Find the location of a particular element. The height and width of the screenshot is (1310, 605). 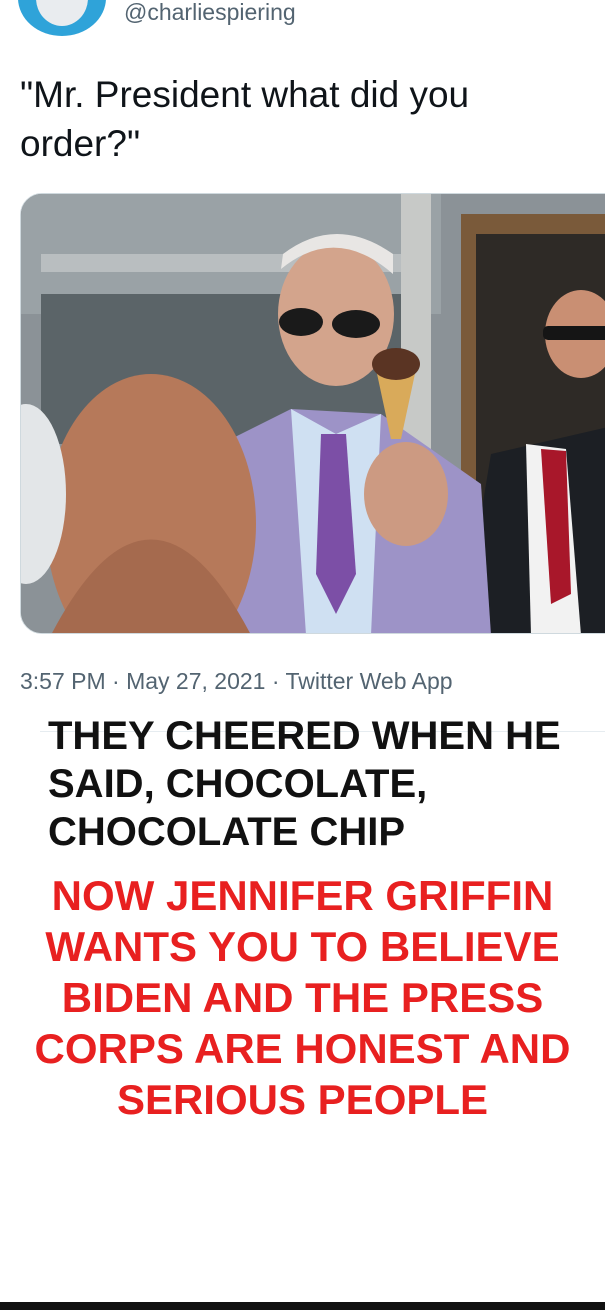

user-avatar-icon is located at coordinates (62, 18).